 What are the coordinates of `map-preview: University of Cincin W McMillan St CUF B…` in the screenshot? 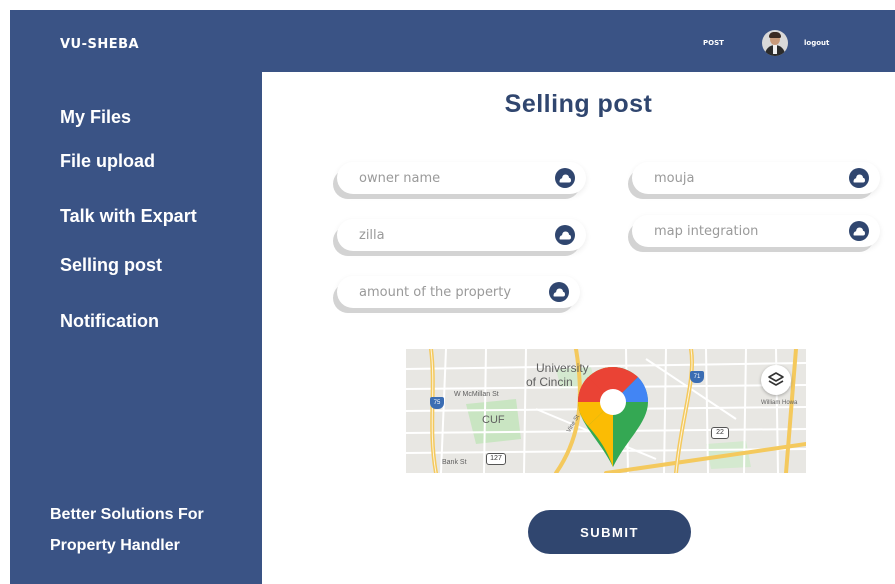 It's located at (606, 411).